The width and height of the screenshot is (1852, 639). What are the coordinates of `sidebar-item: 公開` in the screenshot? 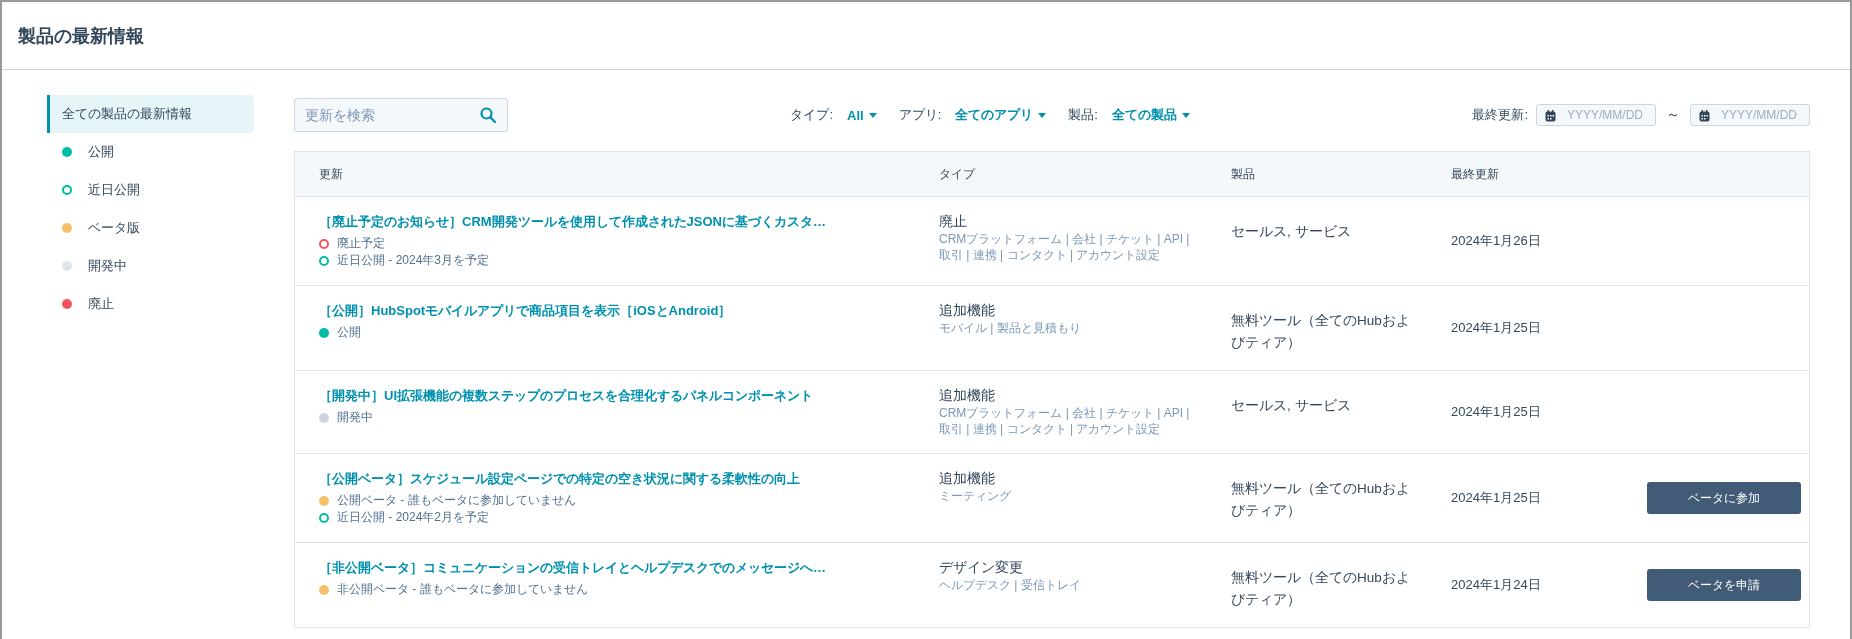 It's located at (150, 152).